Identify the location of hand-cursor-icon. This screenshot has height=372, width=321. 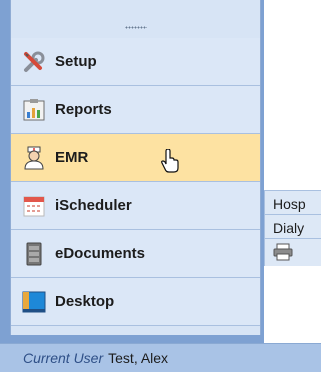
(170, 160).